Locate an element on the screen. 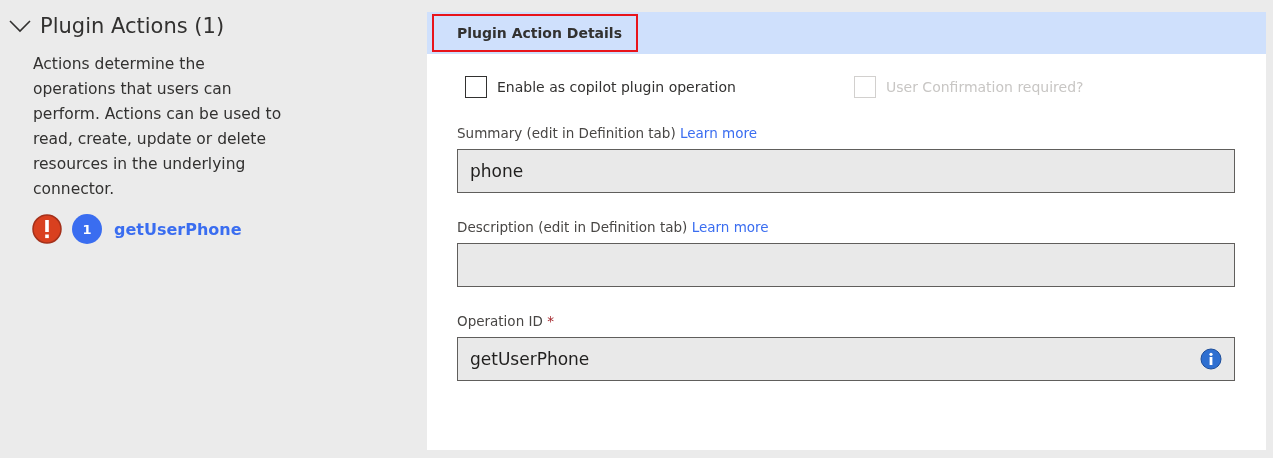 The height and width of the screenshot is (458, 1273). details-title: Plugin Action Details is located at coordinates (535, 33).